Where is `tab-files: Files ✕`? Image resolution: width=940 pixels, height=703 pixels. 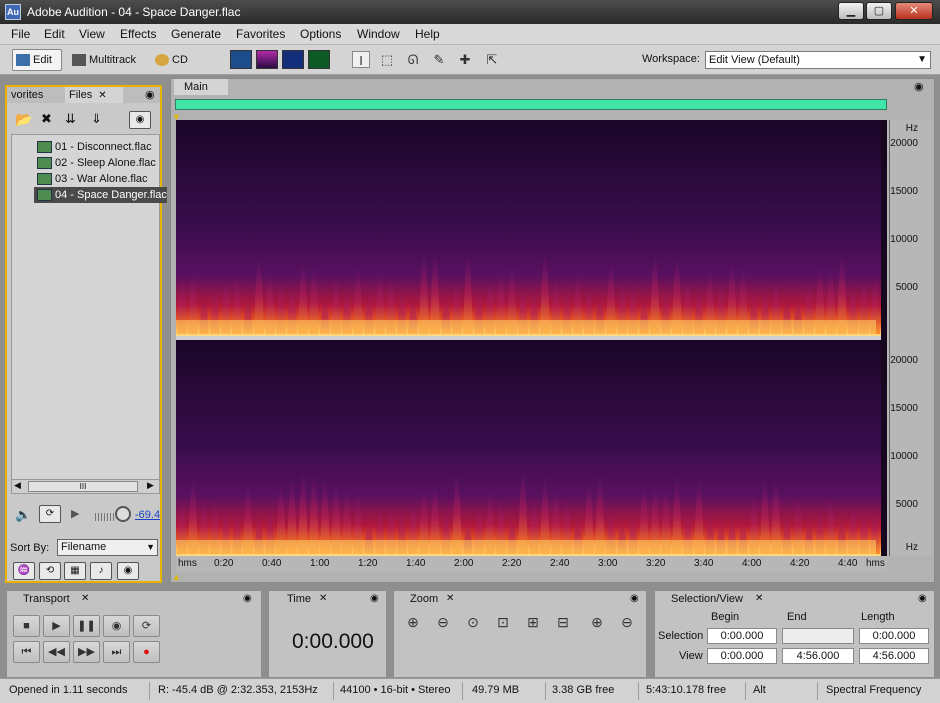 tab-files: Files ✕ is located at coordinates (94, 95).